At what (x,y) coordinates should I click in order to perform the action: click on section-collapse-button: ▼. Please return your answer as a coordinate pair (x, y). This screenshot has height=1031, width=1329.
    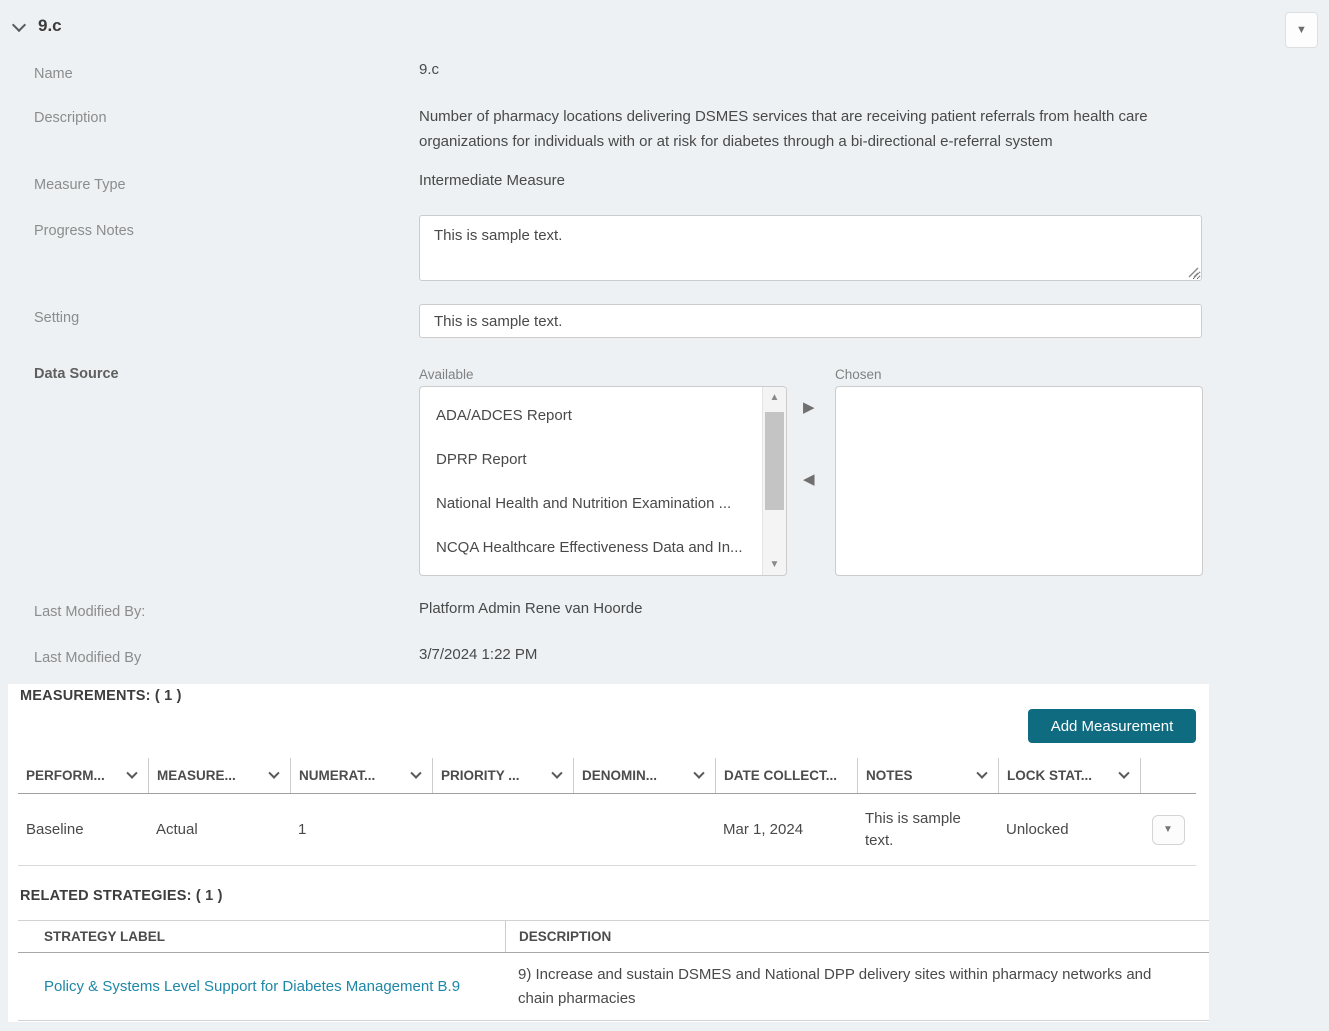
    Looking at the image, I should click on (1301, 30).